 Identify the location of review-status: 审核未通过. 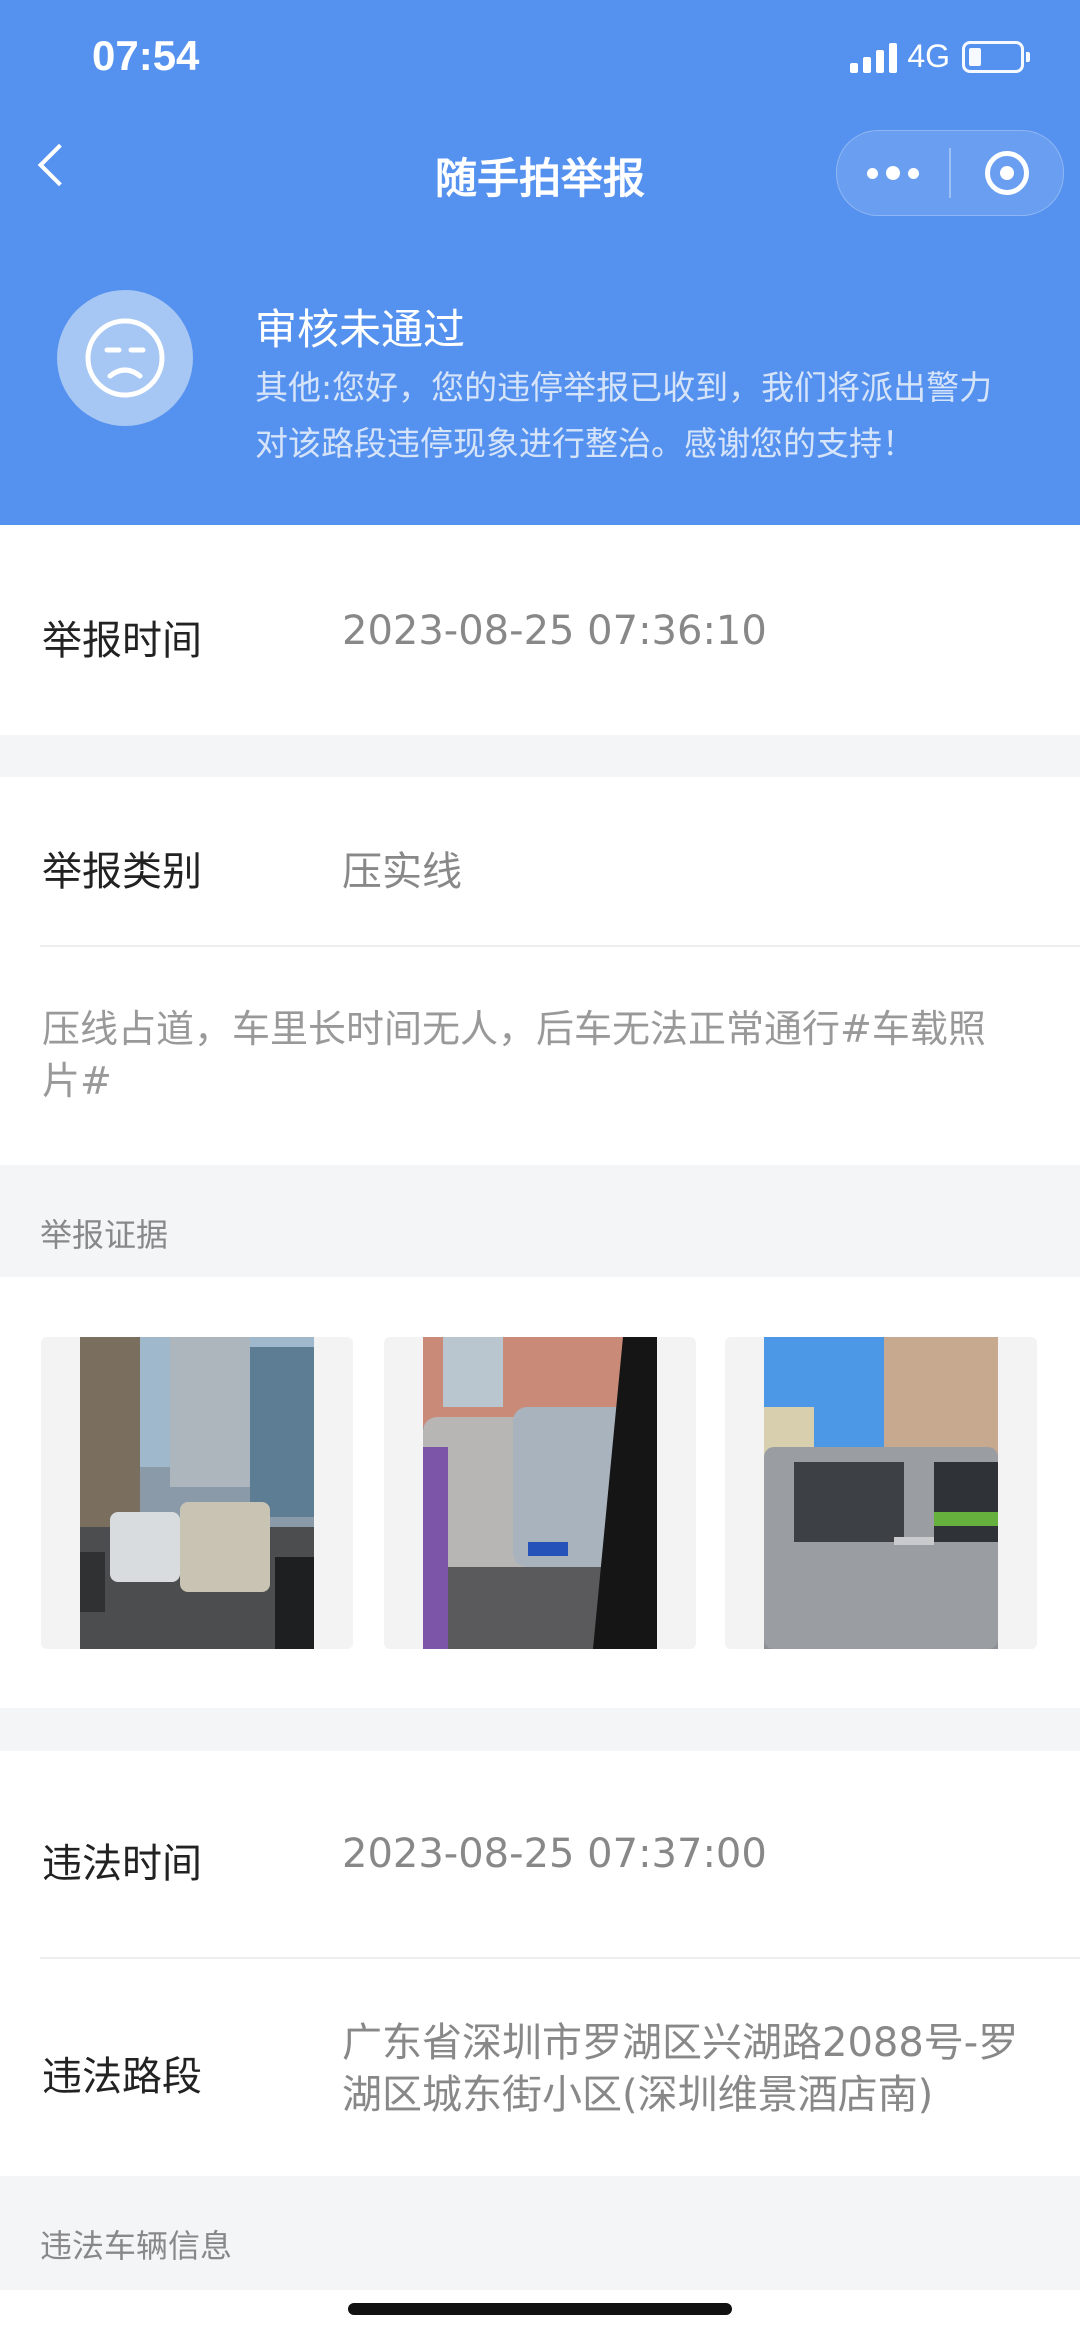
(360, 329).